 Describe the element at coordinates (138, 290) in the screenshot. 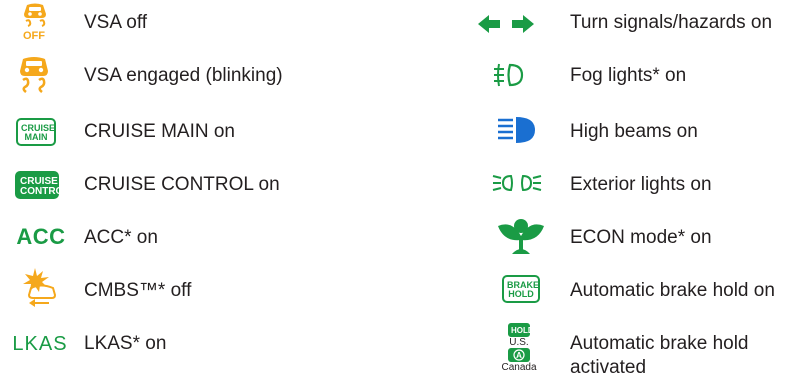

I see `cmbs-off-label: CMBS™* off` at that location.